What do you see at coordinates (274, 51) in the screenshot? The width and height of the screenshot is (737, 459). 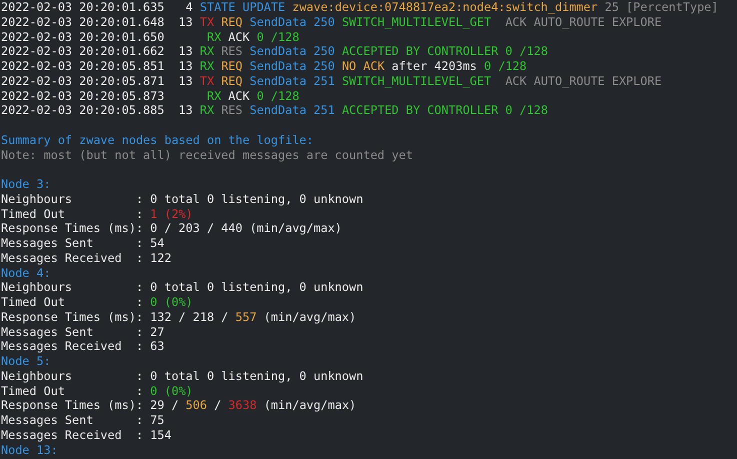 I see `log-line: 2022-02-03 20:20:01.662 13 RX RES SendData 250 ACCEPTED BY CONTROLLER 0 /128` at bounding box center [274, 51].